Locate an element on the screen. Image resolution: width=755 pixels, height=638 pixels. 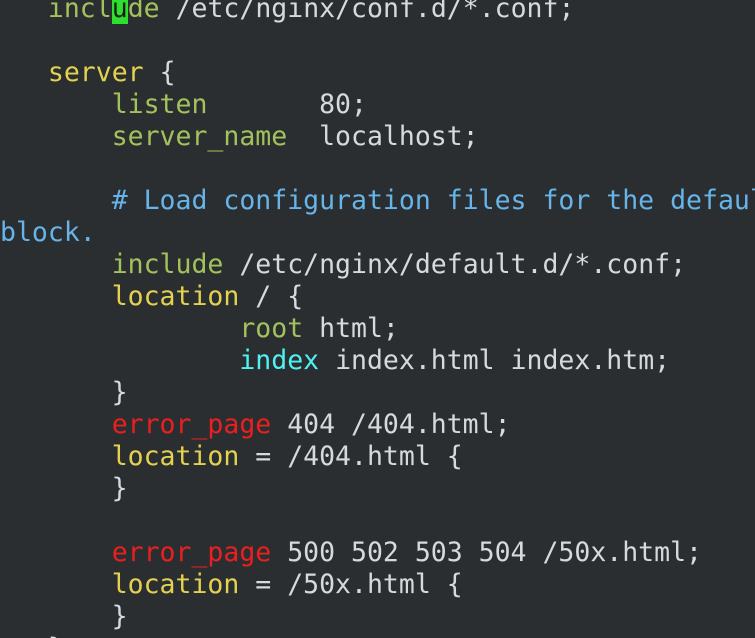
code-line: listen 80; is located at coordinates (183, 105).